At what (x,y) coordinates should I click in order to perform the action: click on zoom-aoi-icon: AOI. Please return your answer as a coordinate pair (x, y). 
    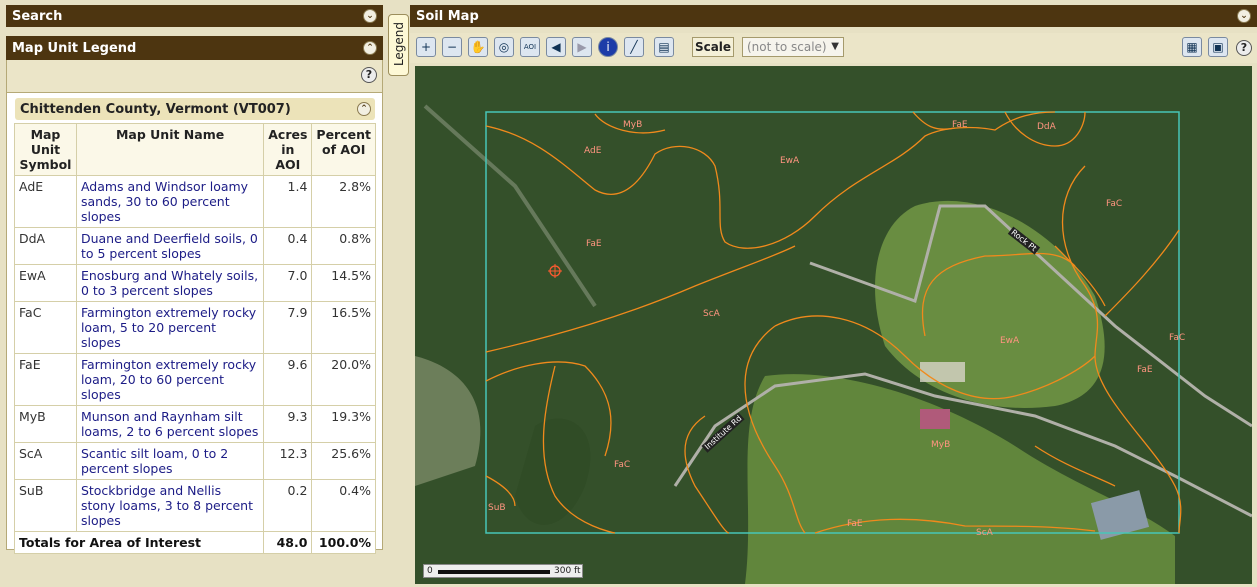
    Looking at the image, I should click on (530, 47).